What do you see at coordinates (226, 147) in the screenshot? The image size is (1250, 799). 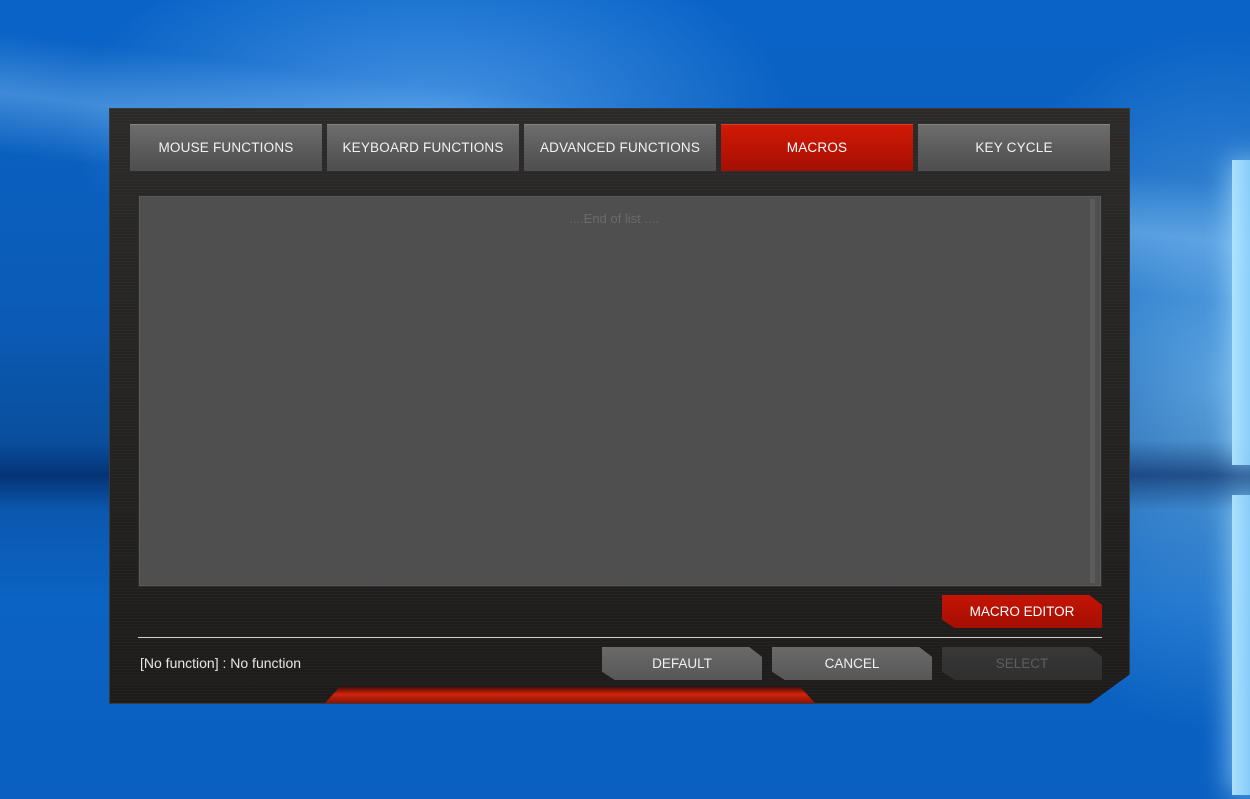 I see `tab-mouse-functions: MOUSE FUNCTIONS` at bounding box center [226, 147].